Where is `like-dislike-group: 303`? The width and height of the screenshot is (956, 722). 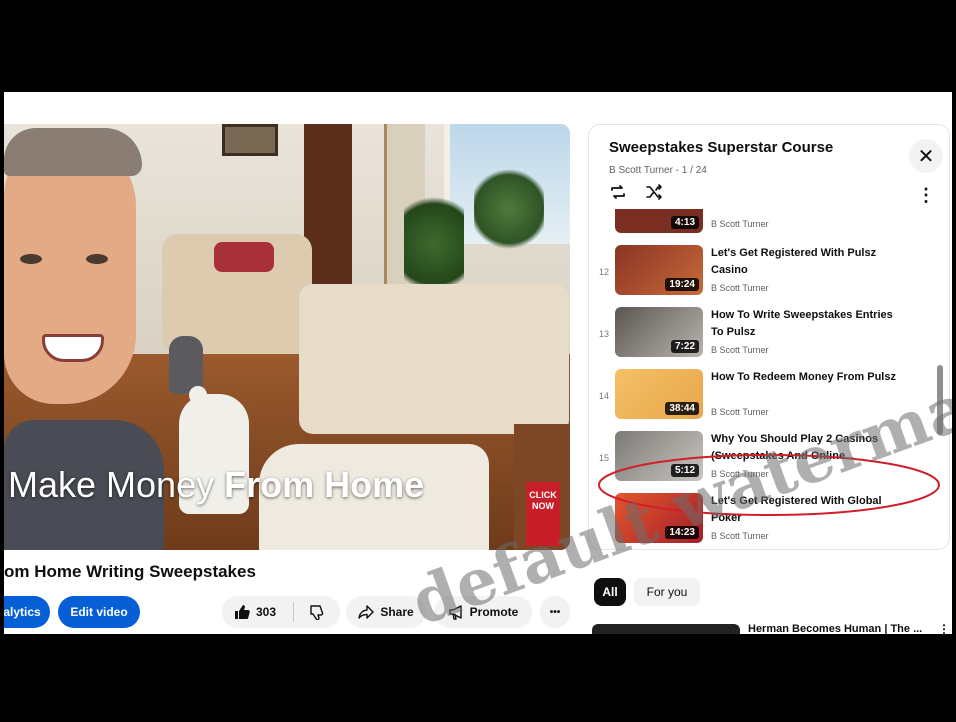 like-dislike-group: 303 is located at coordinates (281, 612).